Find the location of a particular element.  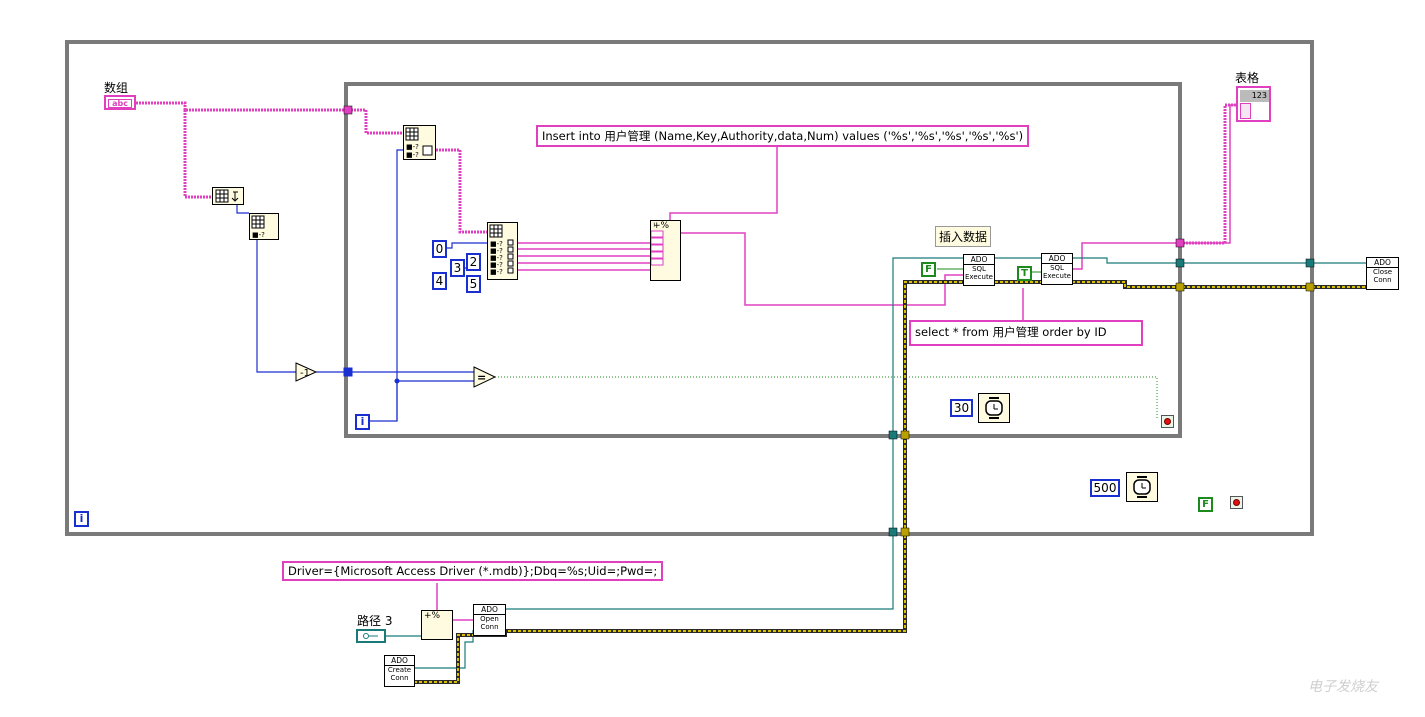

index-array-node-inner: ■-? ■-? is located at coordinates (419, 142).